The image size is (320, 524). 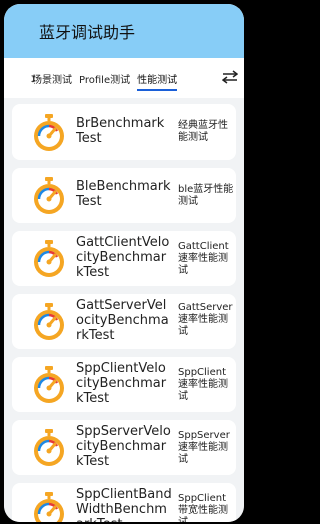 What do you see at coordinates (203, 507) in the screenshot?
I see `test-description: SppClient带宽性能测试` at bounding box center [203, 507].